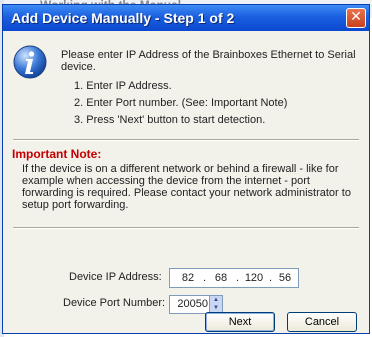  What do you see at coordinates (30, 62) in the screenshot?
I see `info-icon` at bounding box center [30, 62].